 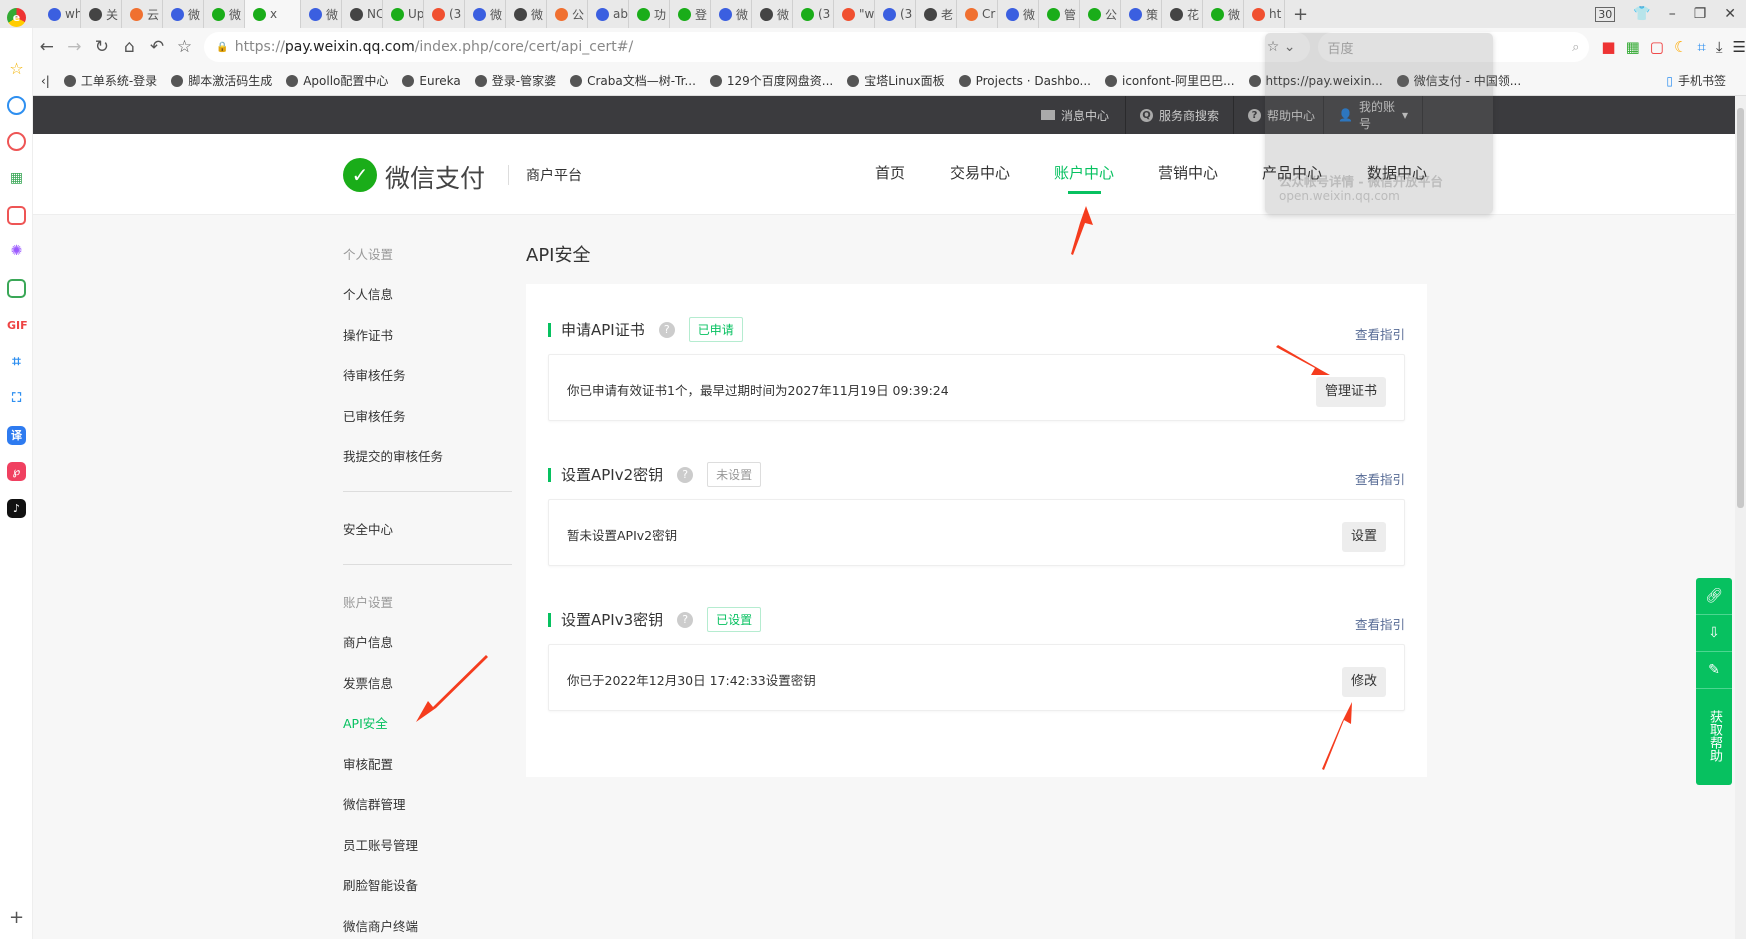 I want to click on nav-item: 交易中心, so click(x=980, y=172).